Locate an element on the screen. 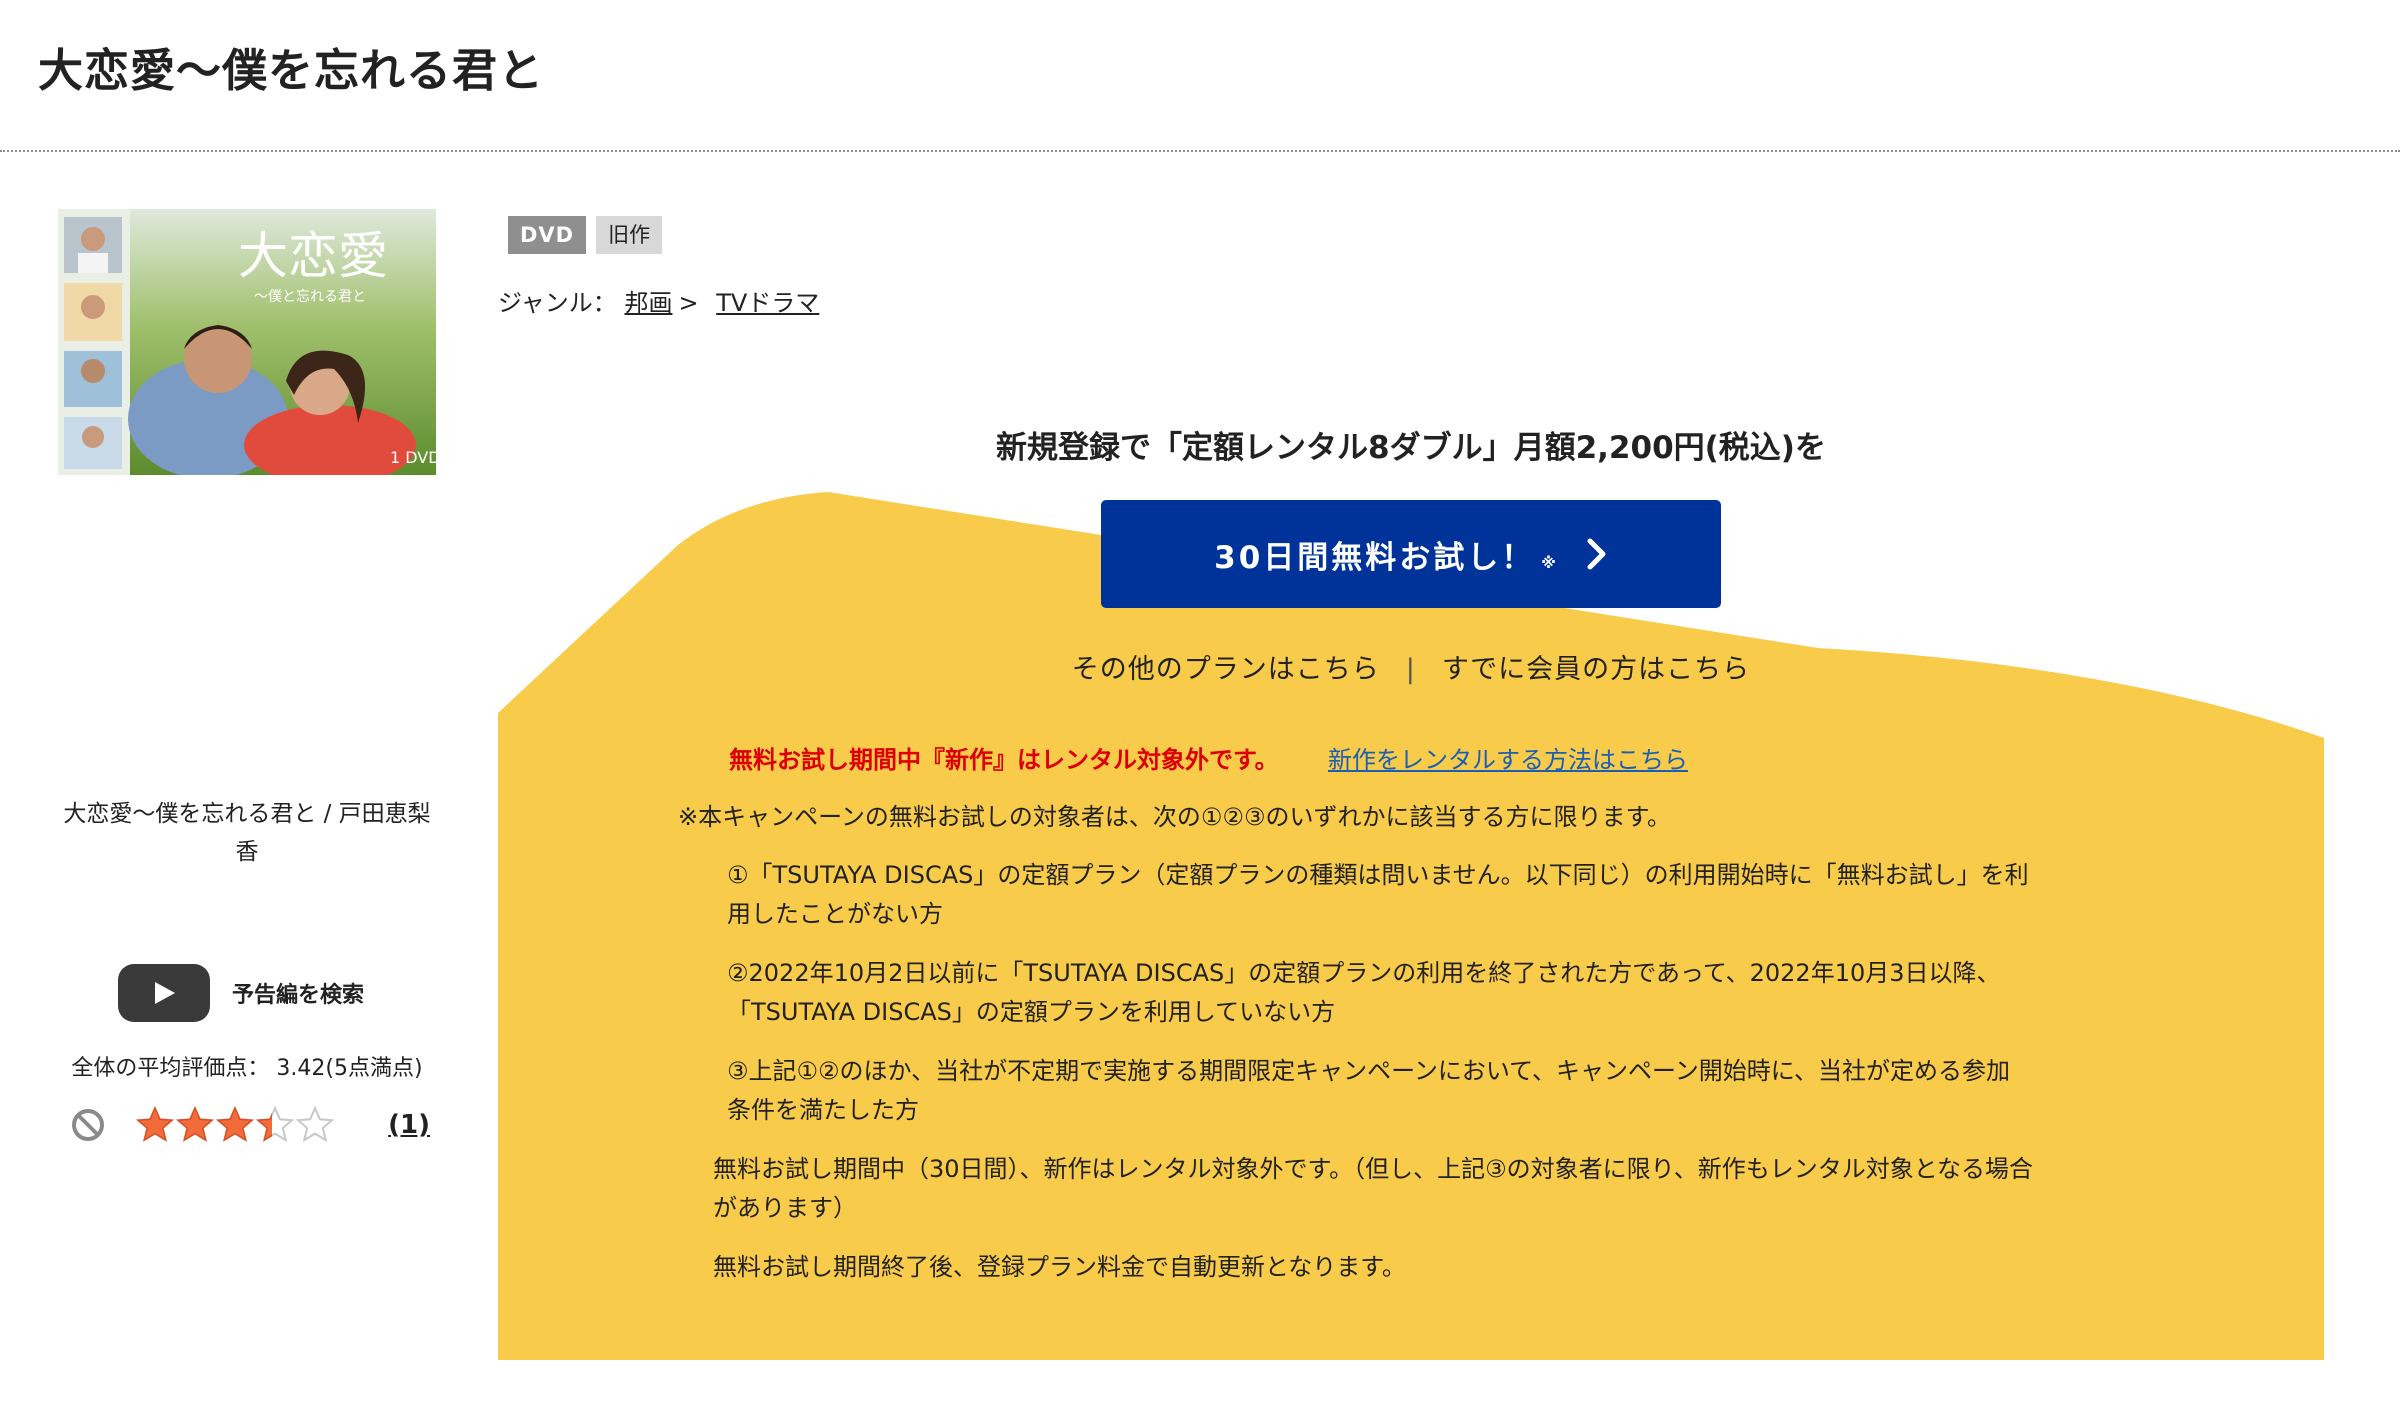  cover-caption: 大恋愛〜僕を忘れる君と / 戸田恵梨香 is located at coordinates (247, 833).